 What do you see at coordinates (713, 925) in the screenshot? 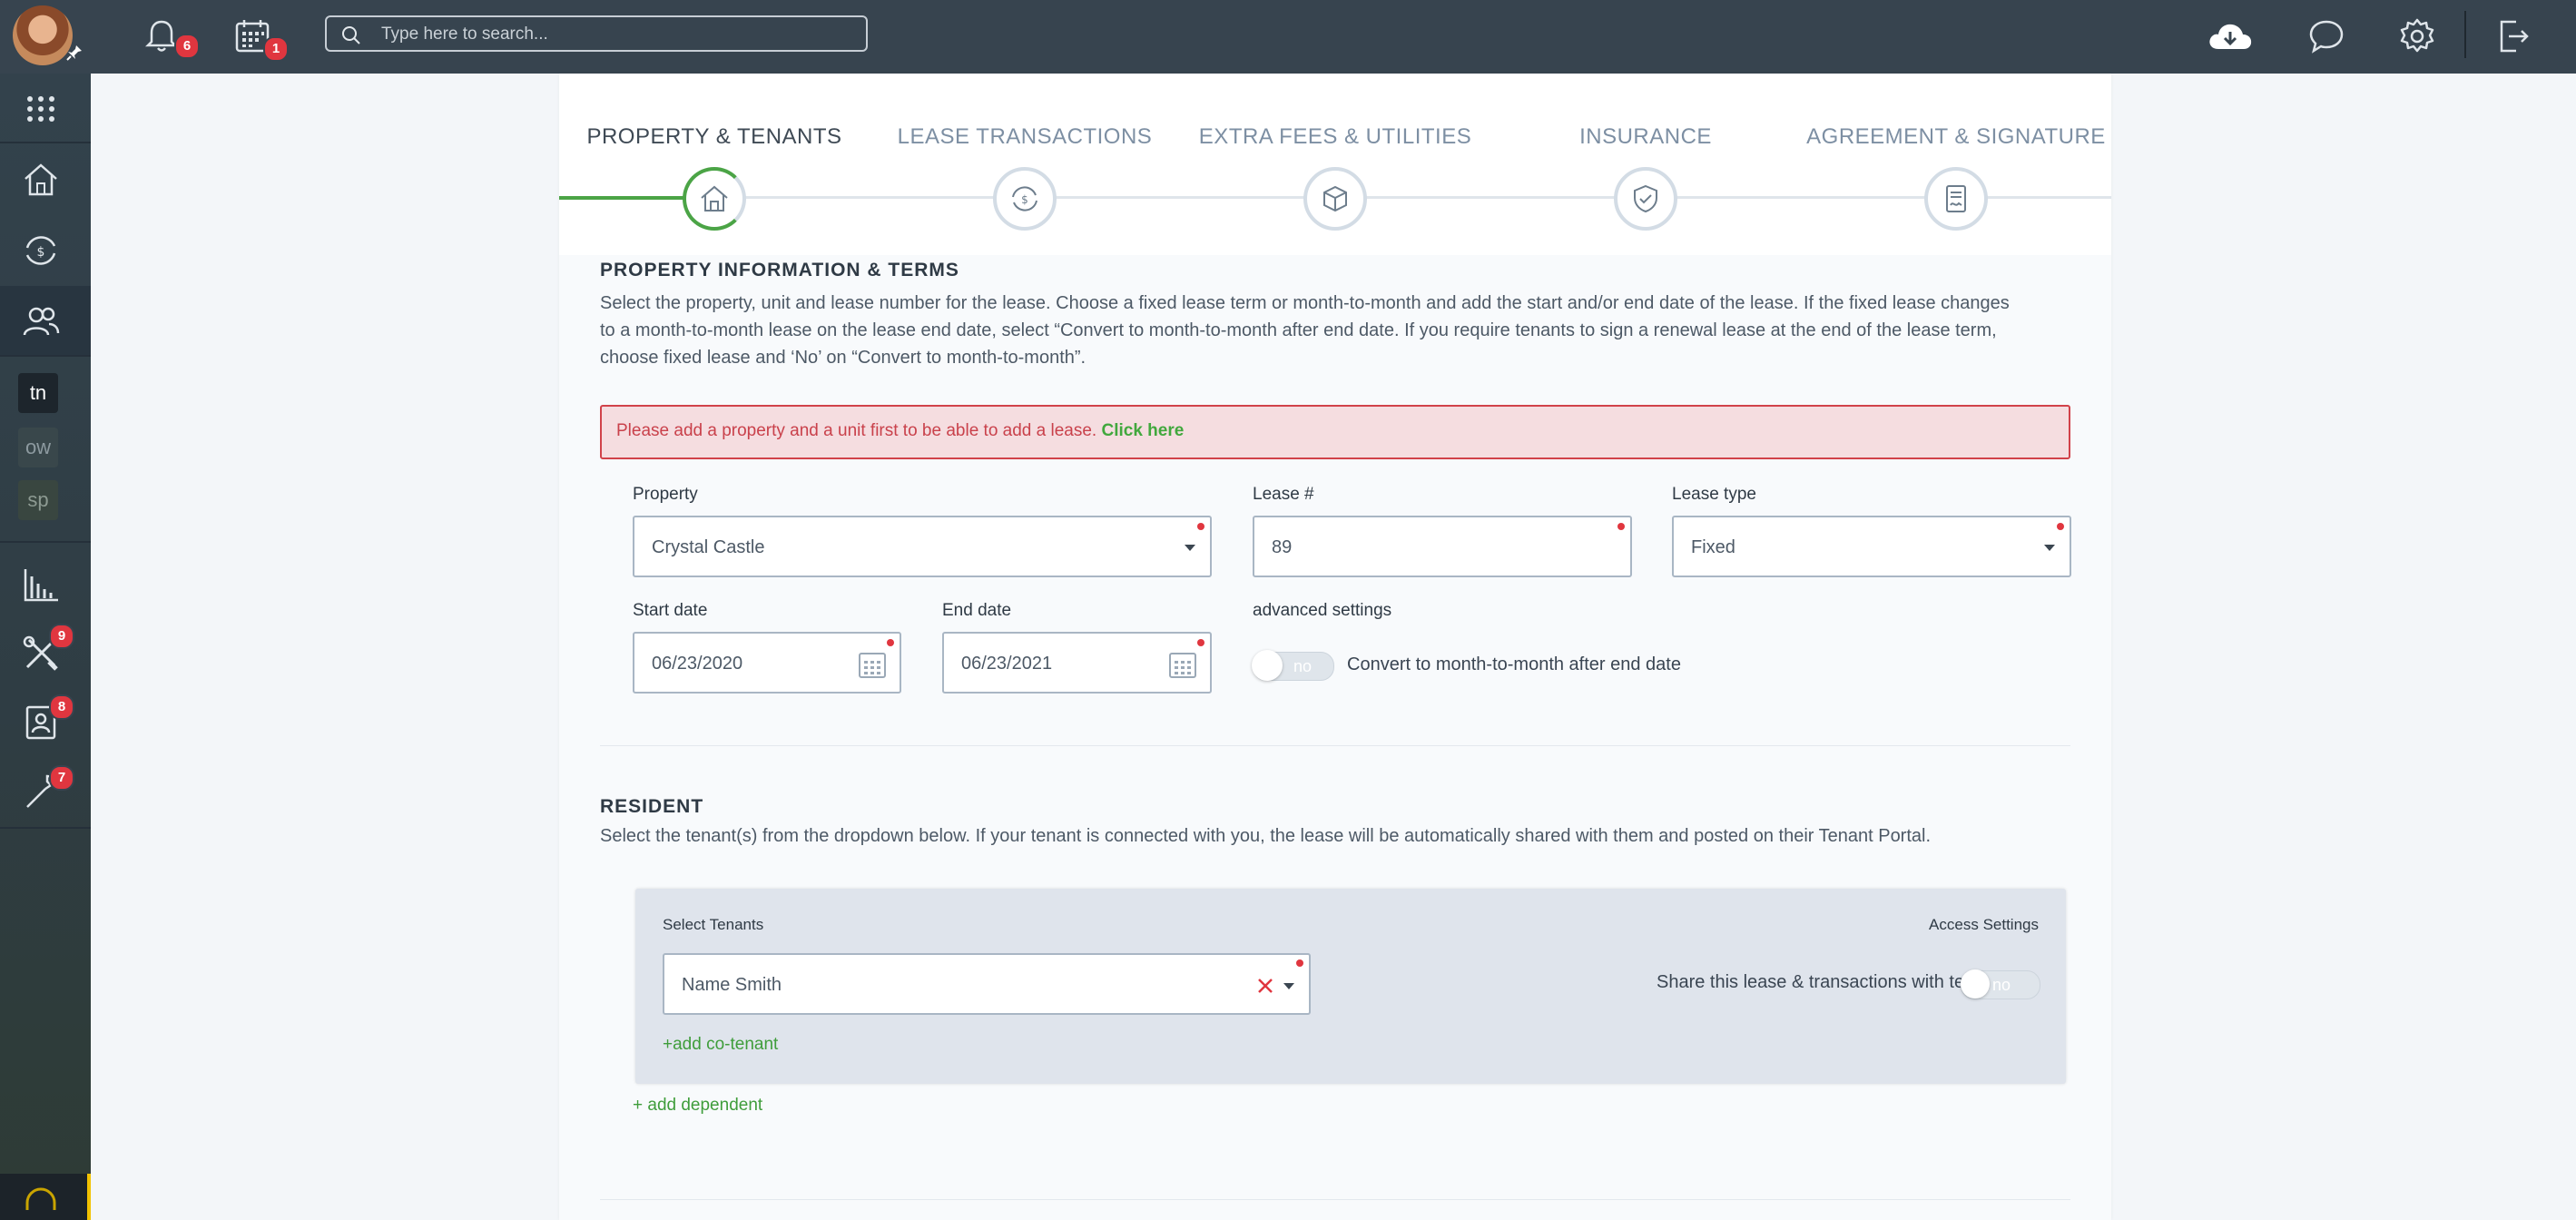
I see `select-tenants-label: Select Tenants` at bounding box center [713, 925].